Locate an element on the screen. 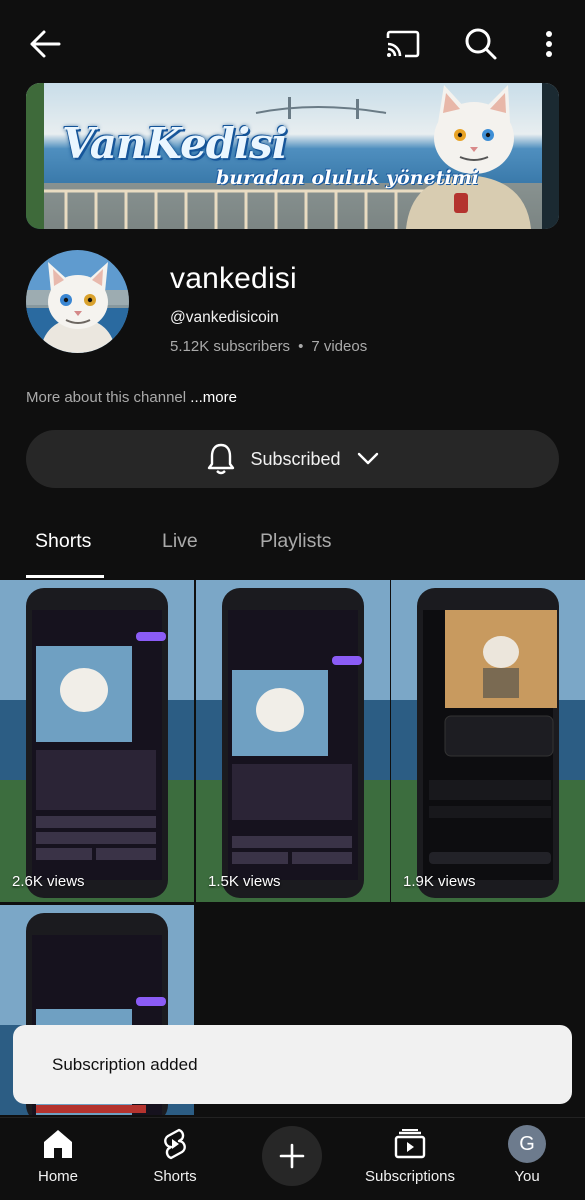  channel-stats: 5.12K subscribers • 7 videos is located at coordinates (268, 346).